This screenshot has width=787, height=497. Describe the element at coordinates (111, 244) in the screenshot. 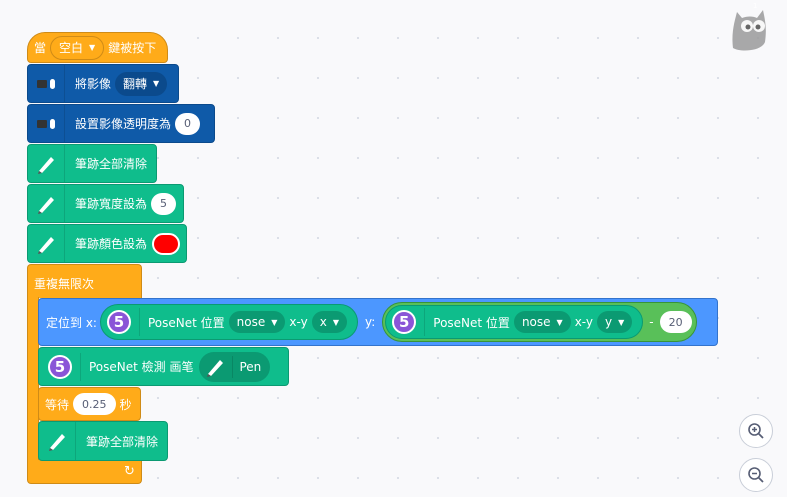

I see `pen-color-label: 筆跡顏色設為` at that location.